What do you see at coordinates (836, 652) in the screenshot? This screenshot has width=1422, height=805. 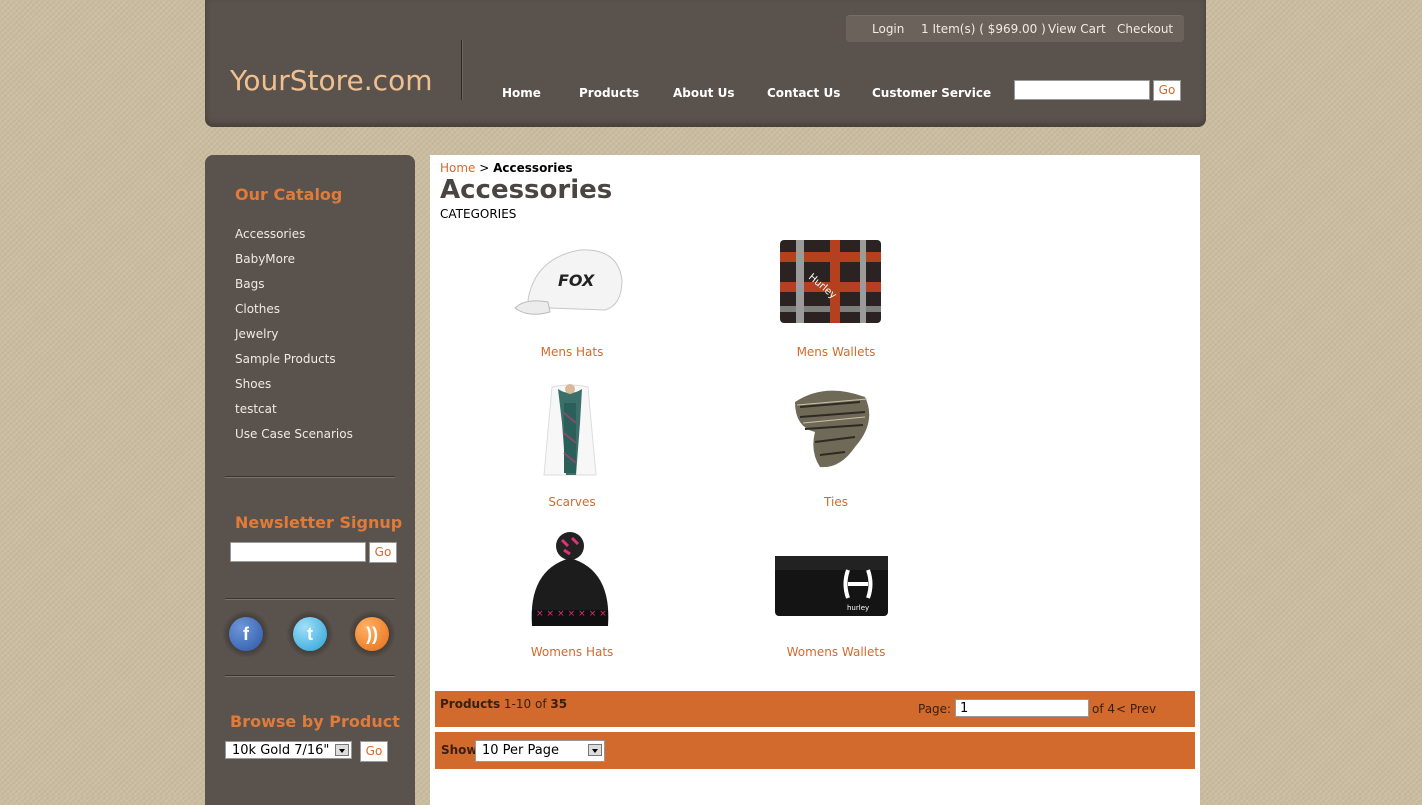 I see `category-link-womens-wallets: Womens Wallets` at bounding box center [836, 652].